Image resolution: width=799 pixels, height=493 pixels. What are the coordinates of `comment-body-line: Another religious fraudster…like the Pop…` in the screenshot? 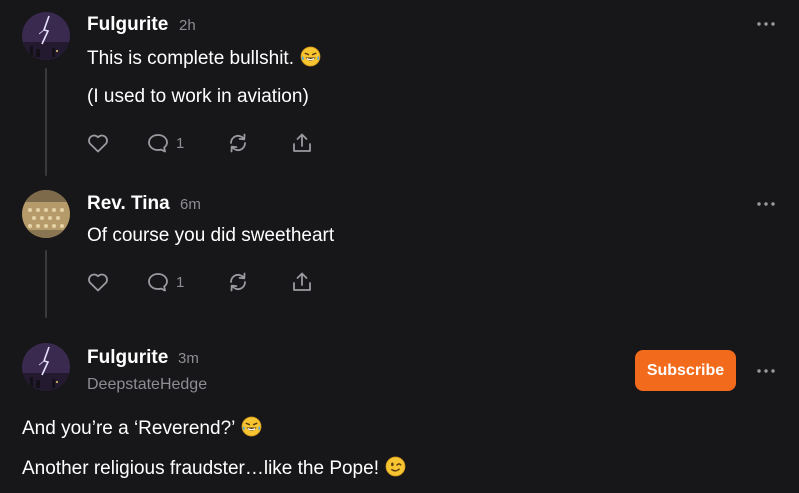 It's located at (214, 468).